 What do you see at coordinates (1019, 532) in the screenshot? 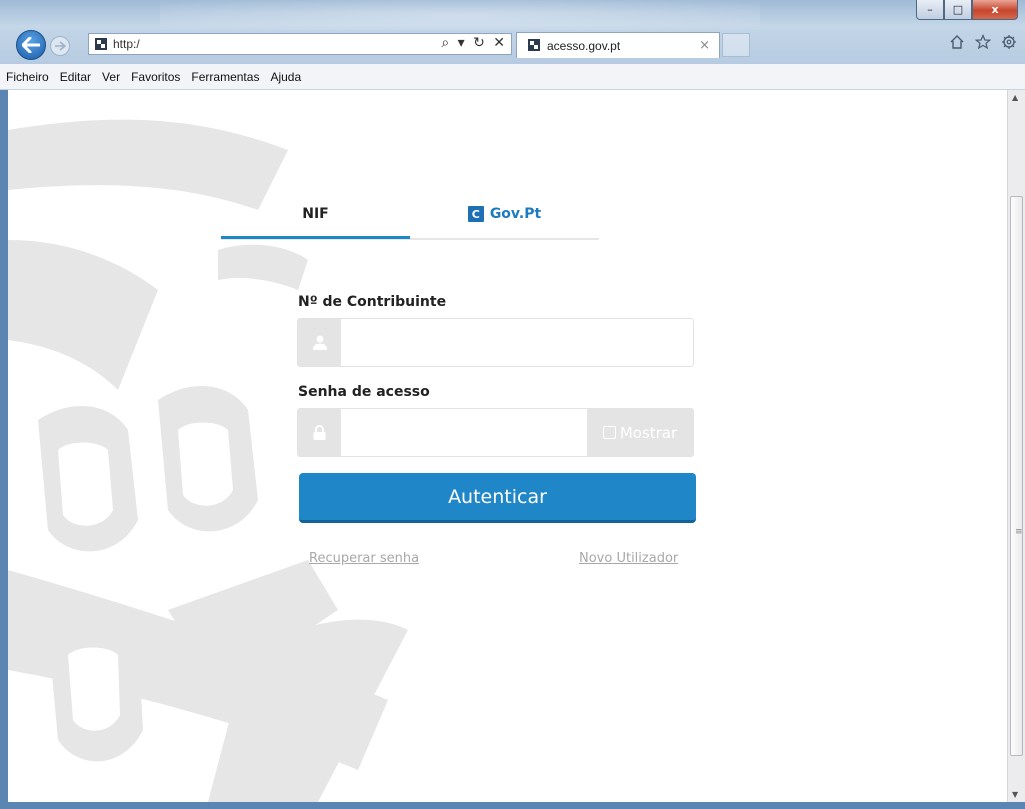
I see `scrollbar-grip-icon: ≡` at bounding box center [1019, 532].